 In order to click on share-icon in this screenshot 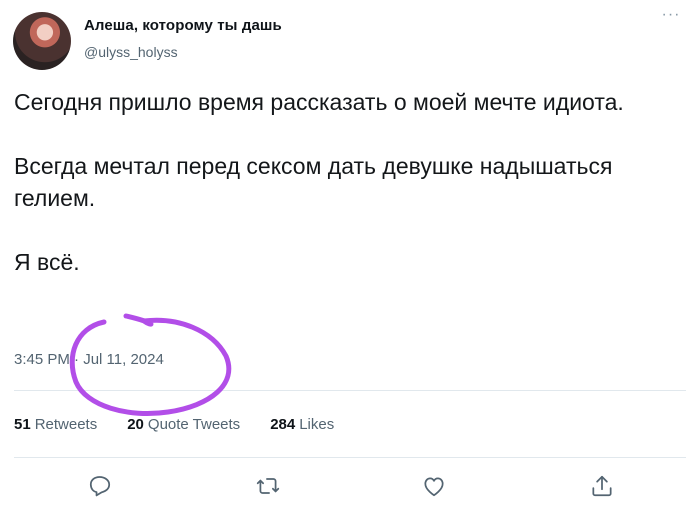, I will do `click(602, 486)`.